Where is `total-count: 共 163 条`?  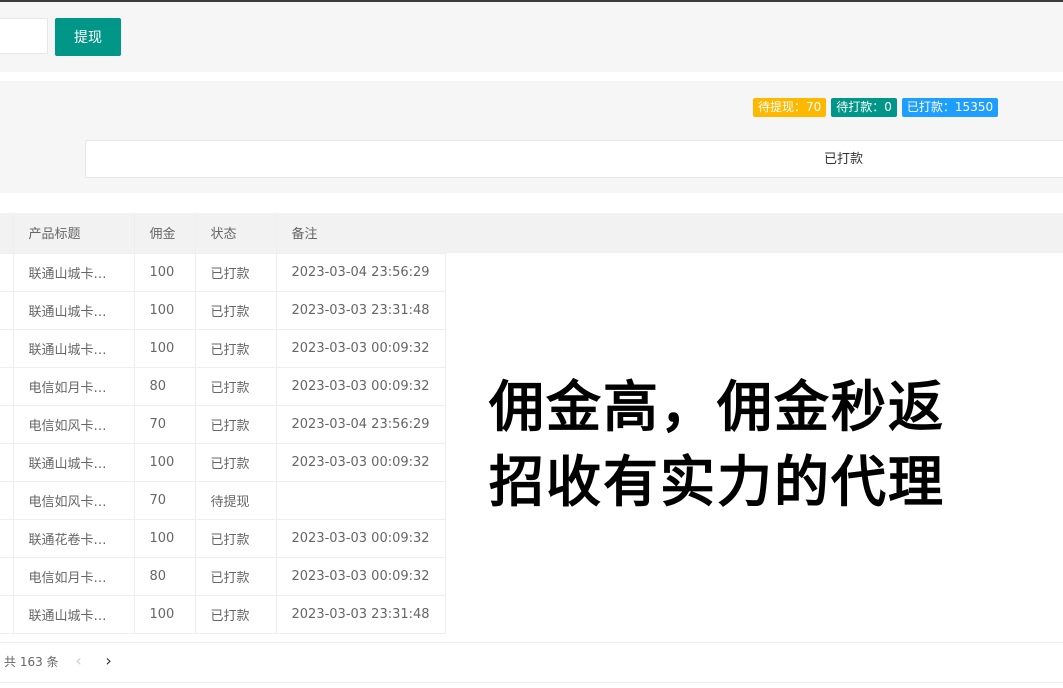 total-count: 共 163 条 is located at coordinates (31, 661).